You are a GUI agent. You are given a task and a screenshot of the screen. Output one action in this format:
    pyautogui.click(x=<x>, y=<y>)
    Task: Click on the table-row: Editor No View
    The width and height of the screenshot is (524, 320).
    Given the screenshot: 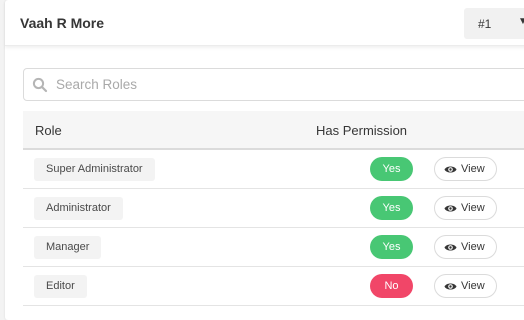 What is the action you would take?
    pyautogui.click(x=273, y=286)
    